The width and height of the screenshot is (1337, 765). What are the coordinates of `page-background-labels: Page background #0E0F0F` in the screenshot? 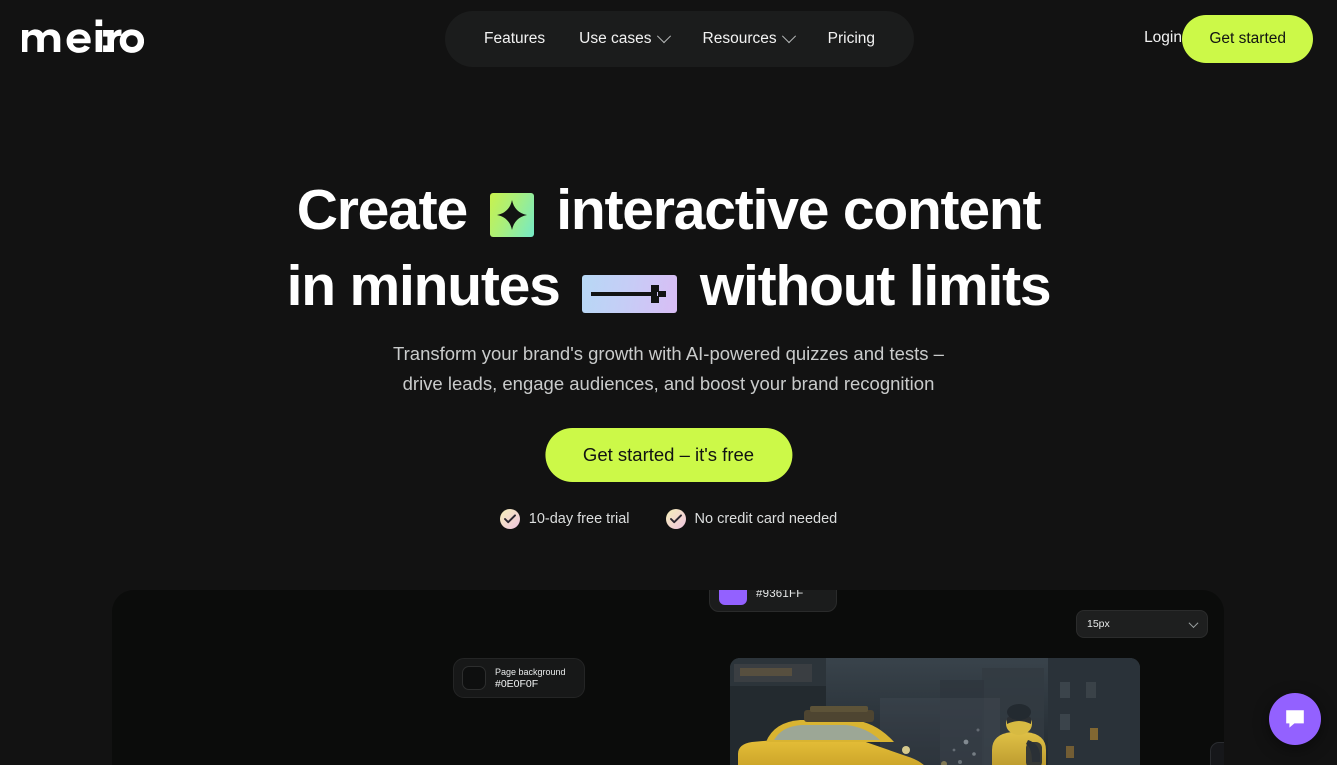 It's located at (530, 678).